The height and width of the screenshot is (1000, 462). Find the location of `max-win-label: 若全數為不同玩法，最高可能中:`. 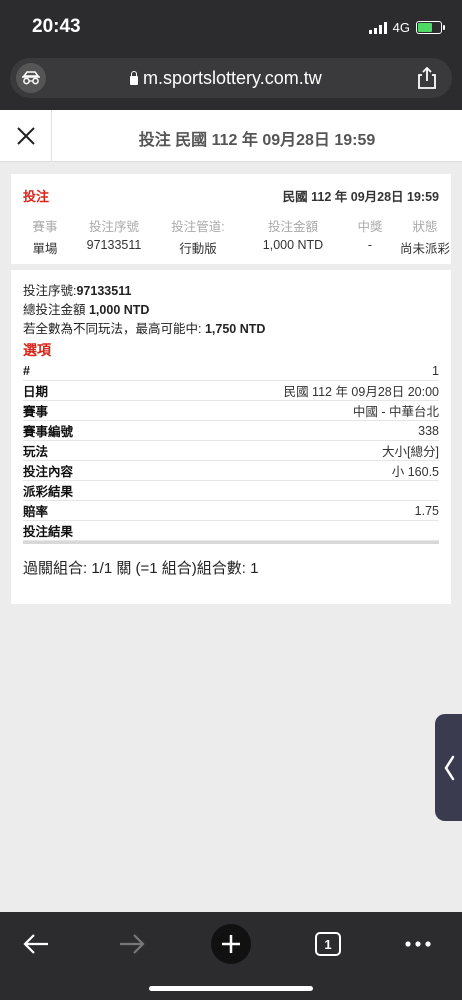

max-win-label: 若全數為不同玩法，最高可能中: is located at coordinates (114, 329).